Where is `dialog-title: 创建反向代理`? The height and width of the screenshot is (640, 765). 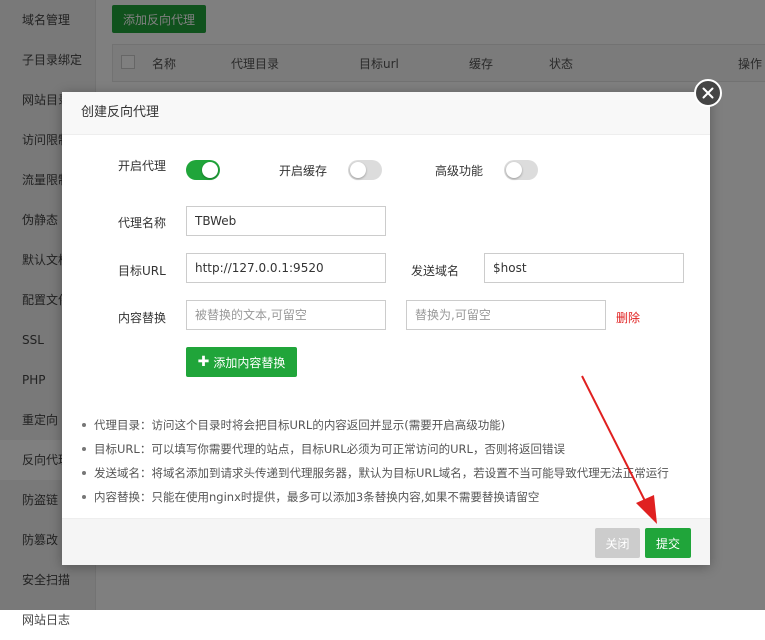
dialog-title: 创建反向代理 is located at coordinates (386, 113).